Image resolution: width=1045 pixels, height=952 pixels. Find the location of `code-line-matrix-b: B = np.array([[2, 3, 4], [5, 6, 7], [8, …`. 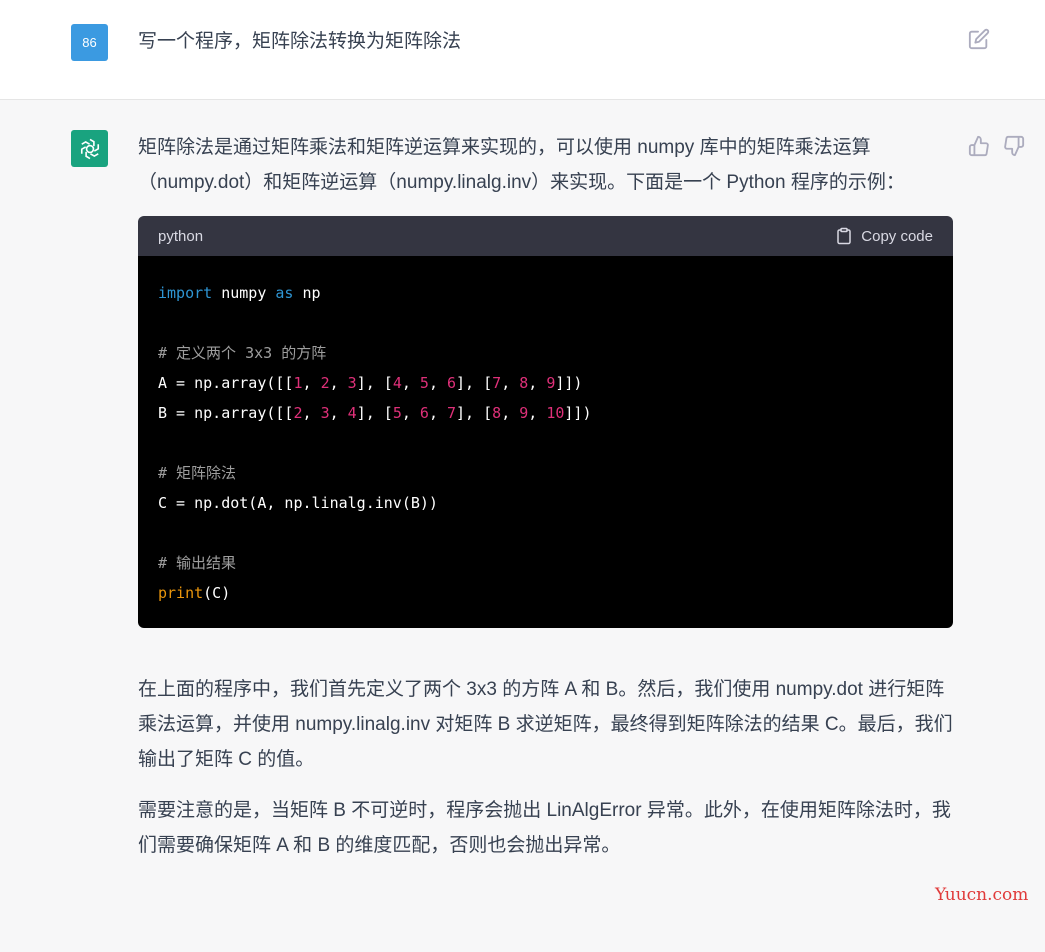

code-line-matrix-b: B = np.array([[2, 3, 4], [5, 6, 7], [8, … is located at coordinates (375, 413).